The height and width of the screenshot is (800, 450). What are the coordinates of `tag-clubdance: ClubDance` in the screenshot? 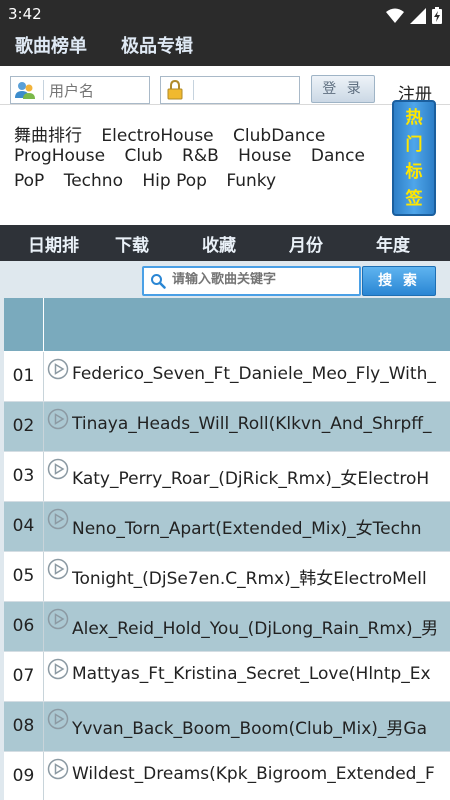 It's located at (279, 136).